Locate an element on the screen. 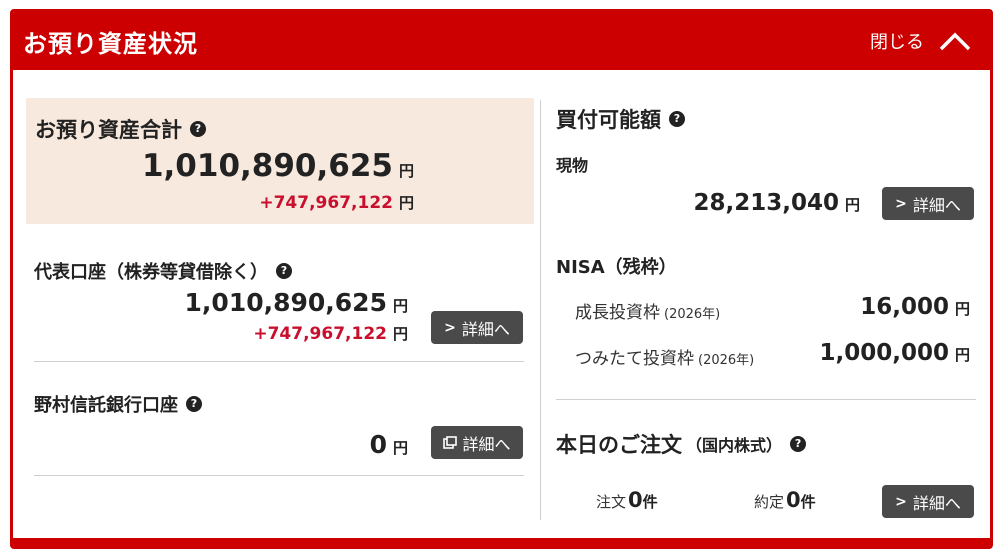 The height and width of the screenshot is (555, 1000). growth-quota-label-text: 成長投資枠 is located at coordinates (617, 313).